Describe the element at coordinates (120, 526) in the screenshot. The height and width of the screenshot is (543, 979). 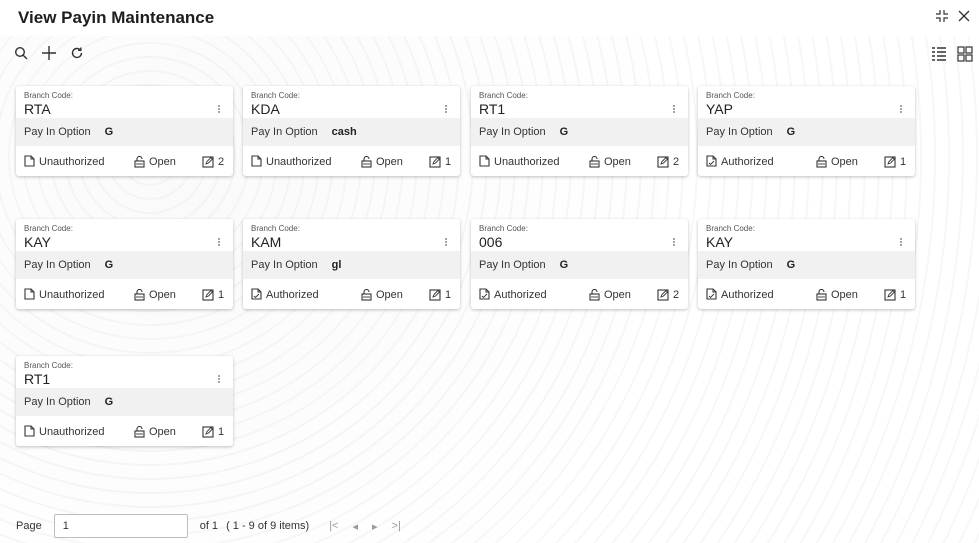
I see `page-number-input` at that location.